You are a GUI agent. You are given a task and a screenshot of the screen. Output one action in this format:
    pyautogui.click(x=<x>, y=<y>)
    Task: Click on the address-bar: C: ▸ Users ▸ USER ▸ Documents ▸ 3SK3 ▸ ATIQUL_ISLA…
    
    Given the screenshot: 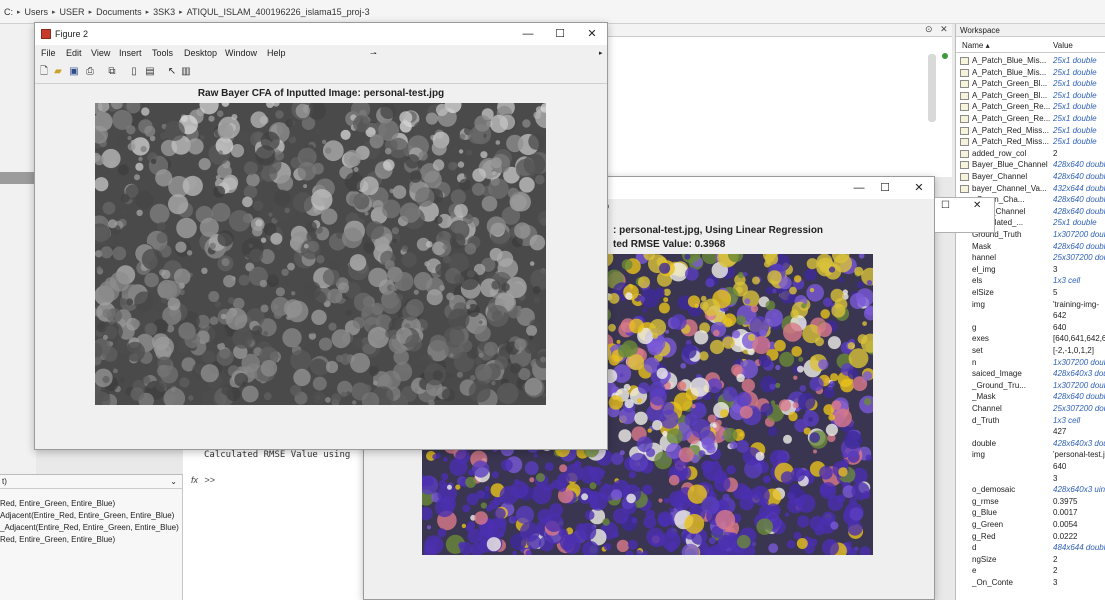 What is the action you would take?
    pyautogui.click(x=552, y=12)
    